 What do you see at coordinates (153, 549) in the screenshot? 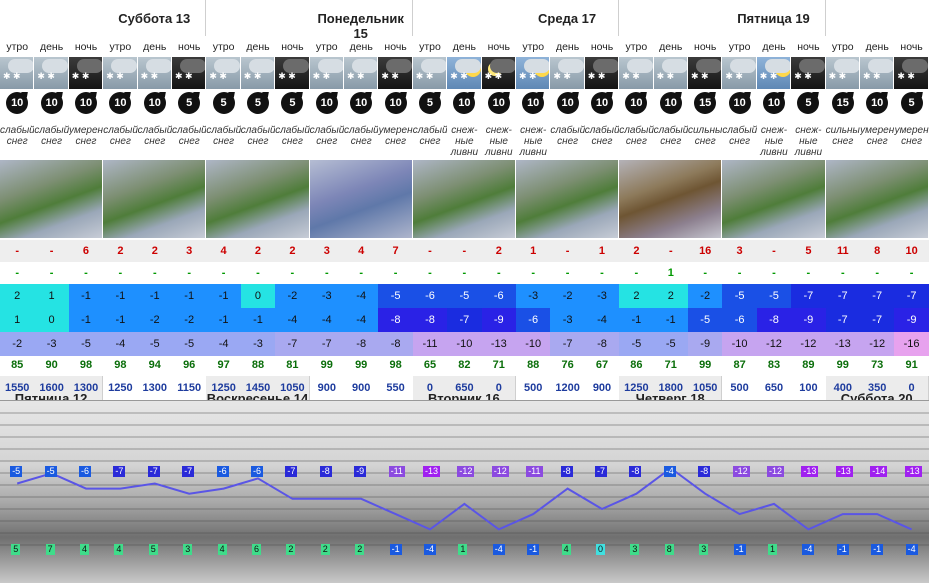
I see `chart-lower-label: 5` at bounding box center [153, 549].